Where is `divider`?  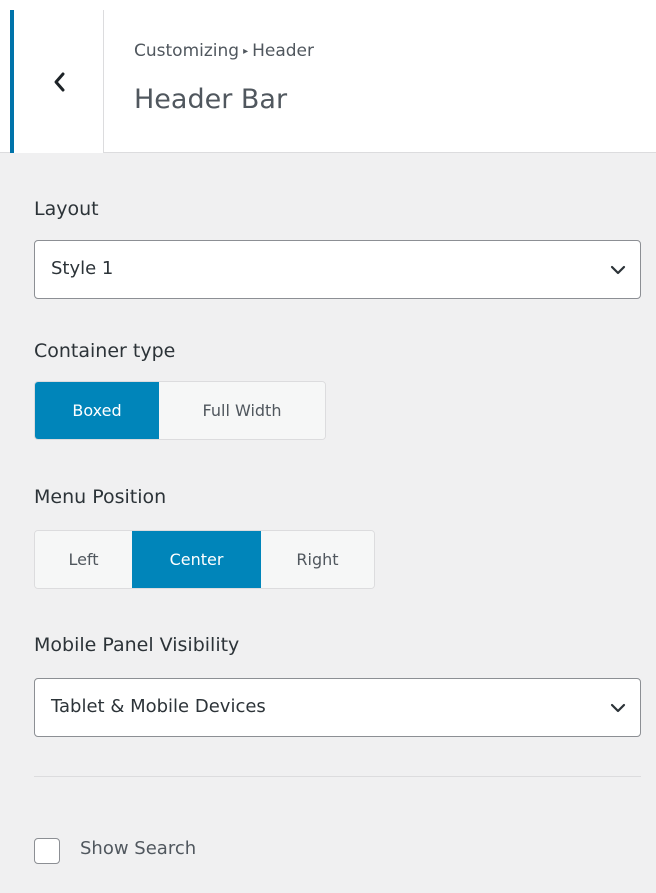 divider is located at coordinates (337, 776).